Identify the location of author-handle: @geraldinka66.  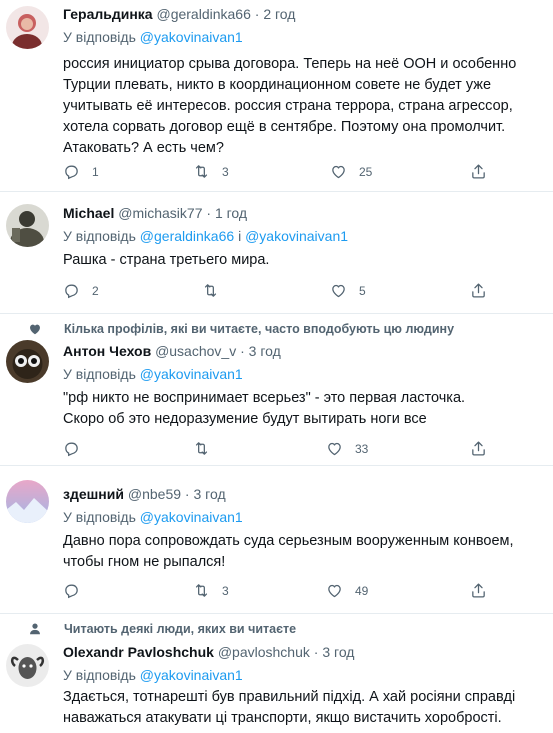
(203, 14).